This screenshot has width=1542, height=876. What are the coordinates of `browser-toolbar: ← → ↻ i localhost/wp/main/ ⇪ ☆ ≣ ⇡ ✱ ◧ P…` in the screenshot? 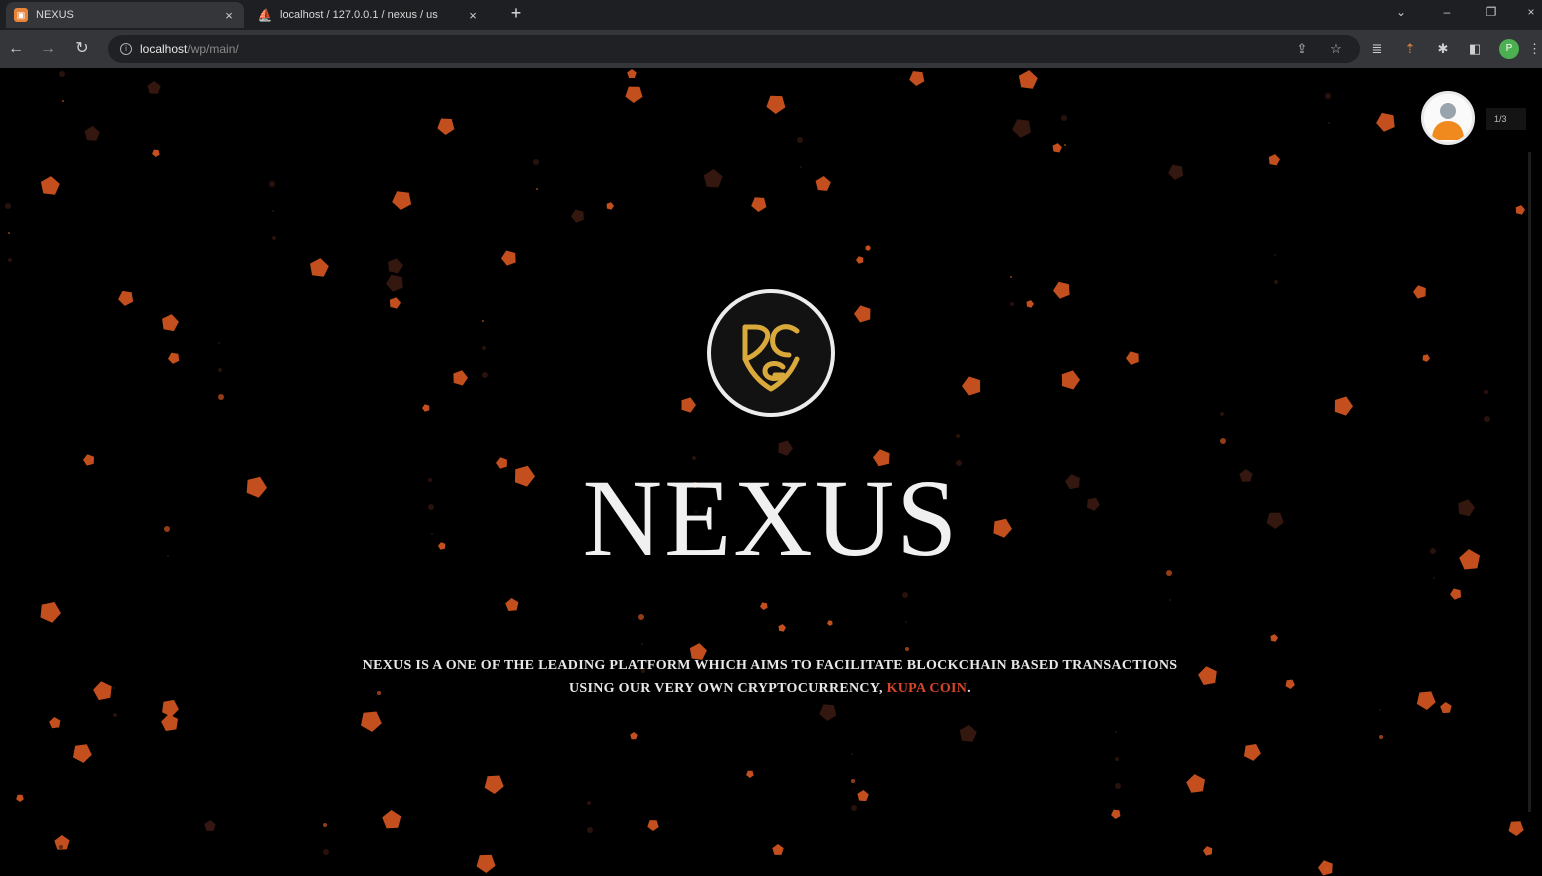 It's located at (771, 49).